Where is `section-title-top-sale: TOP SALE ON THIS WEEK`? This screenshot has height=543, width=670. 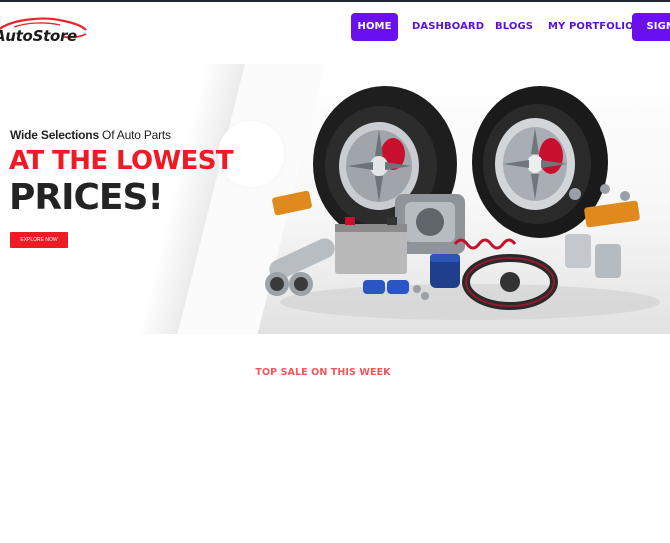 section-title-top-sale: TOP SALE ON THIS WEEK is located at coordinates (323, 372).